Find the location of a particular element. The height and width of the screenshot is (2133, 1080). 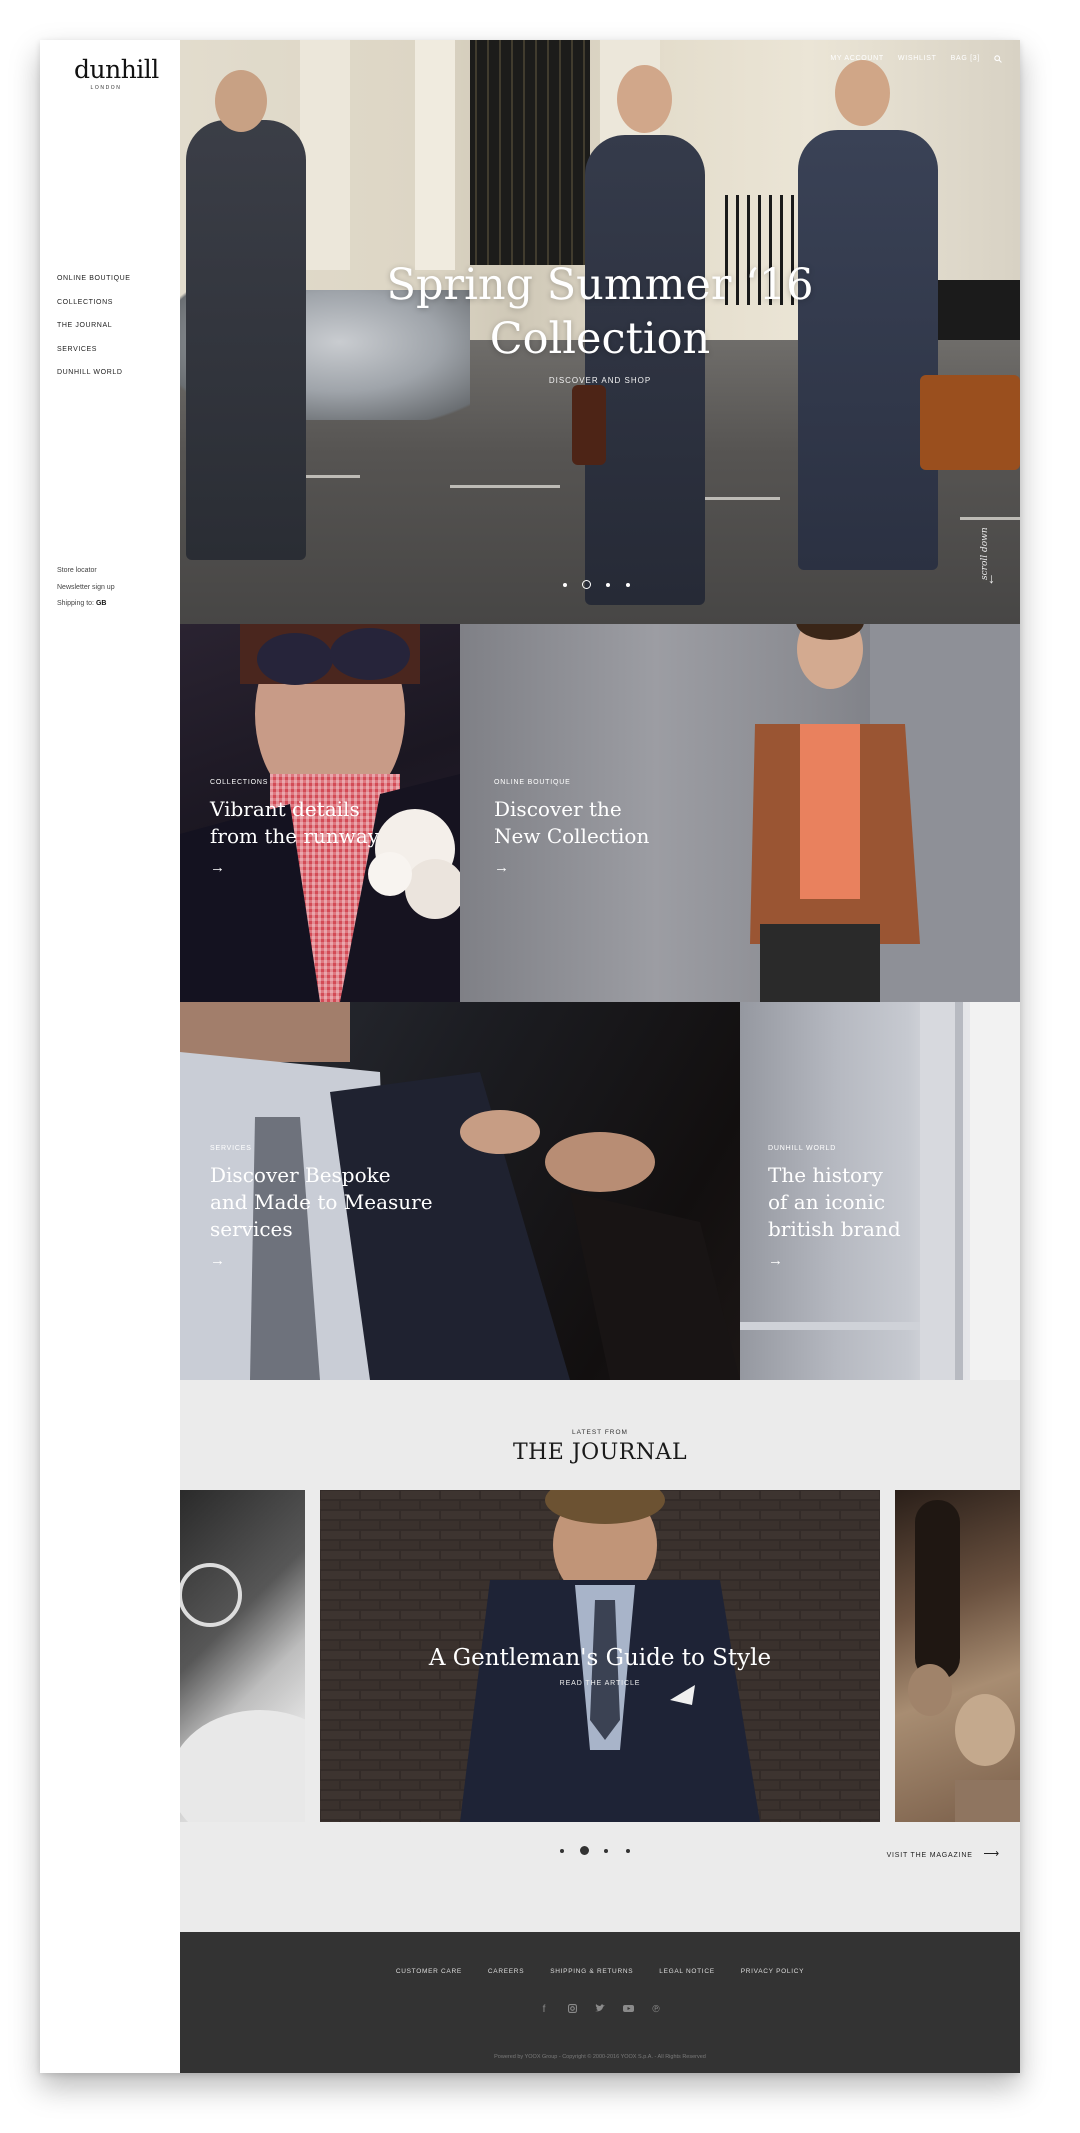

read-article-link: READ THE ARTICLE is located at coordinates (600, 1683).